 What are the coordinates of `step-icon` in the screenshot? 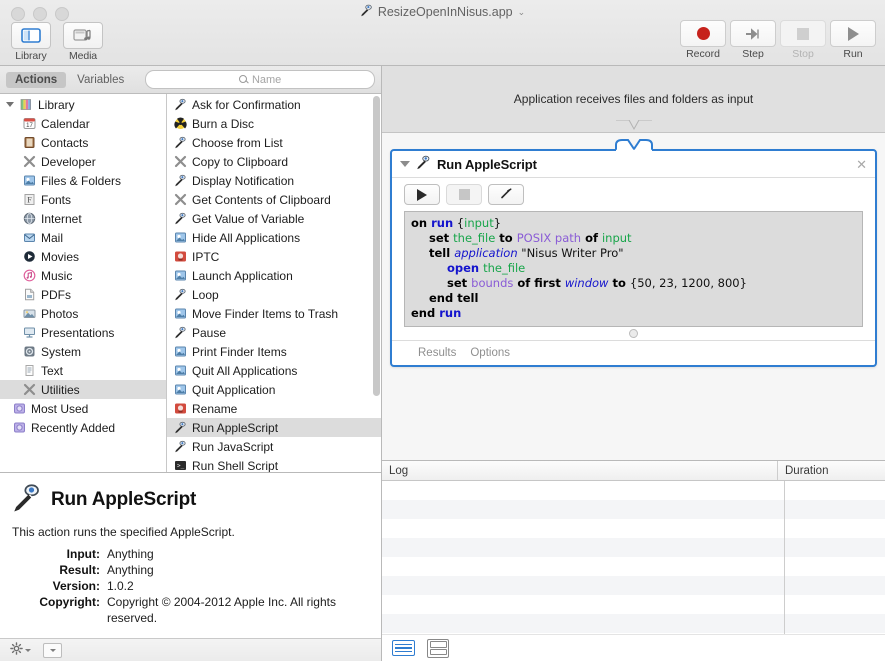 It's located at (753, 33).